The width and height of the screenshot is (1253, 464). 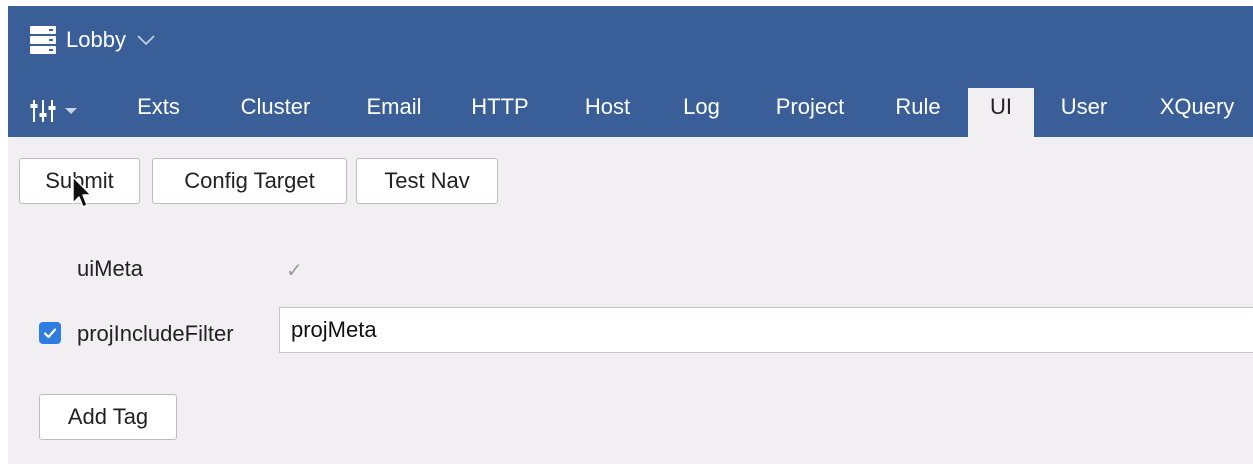 What do you see at coordinates (249, 181) in the screenshot?
I see `config-target-button: Config Target` at bounding box center [249, 181].